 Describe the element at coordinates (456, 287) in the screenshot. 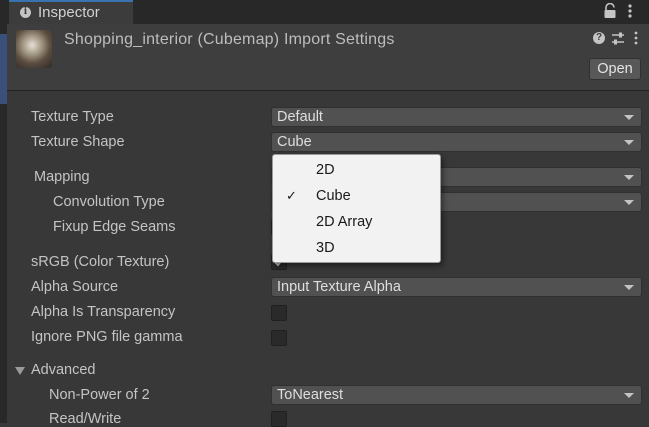

I see `alpha-source-dropdown: Input Texture Alpha` at that location.